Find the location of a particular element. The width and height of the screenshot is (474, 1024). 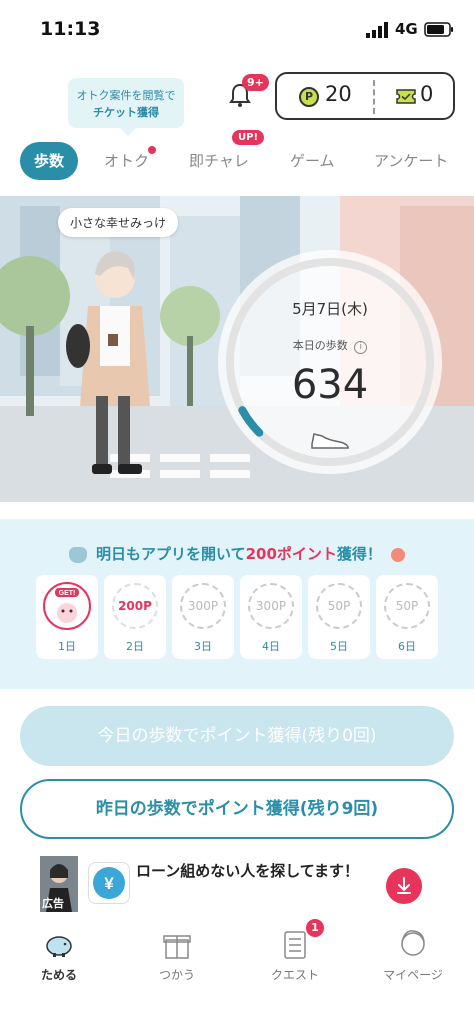

streak-title-pre: 明日もアプリを開いて is located at coordinates (171, 554).